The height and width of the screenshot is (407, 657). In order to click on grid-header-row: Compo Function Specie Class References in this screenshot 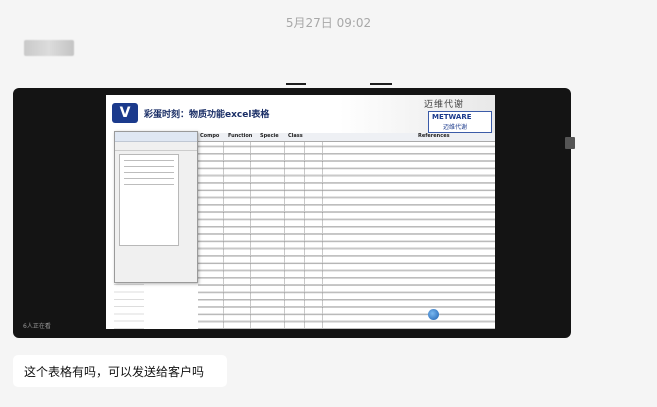, I will do `click(346, 137)`.